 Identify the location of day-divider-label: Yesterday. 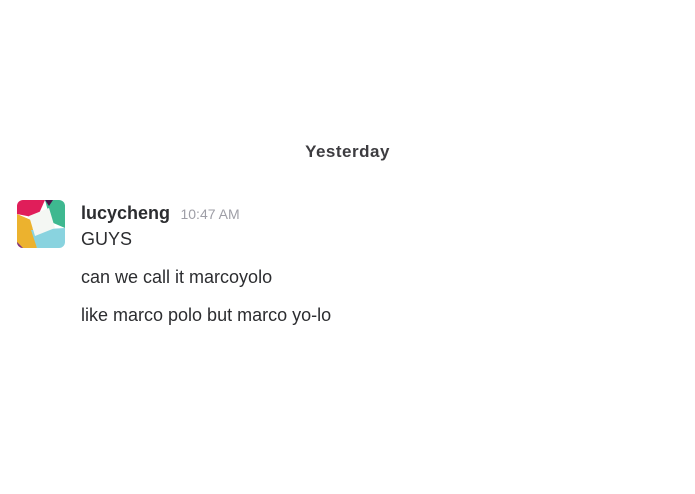
(347, 151).